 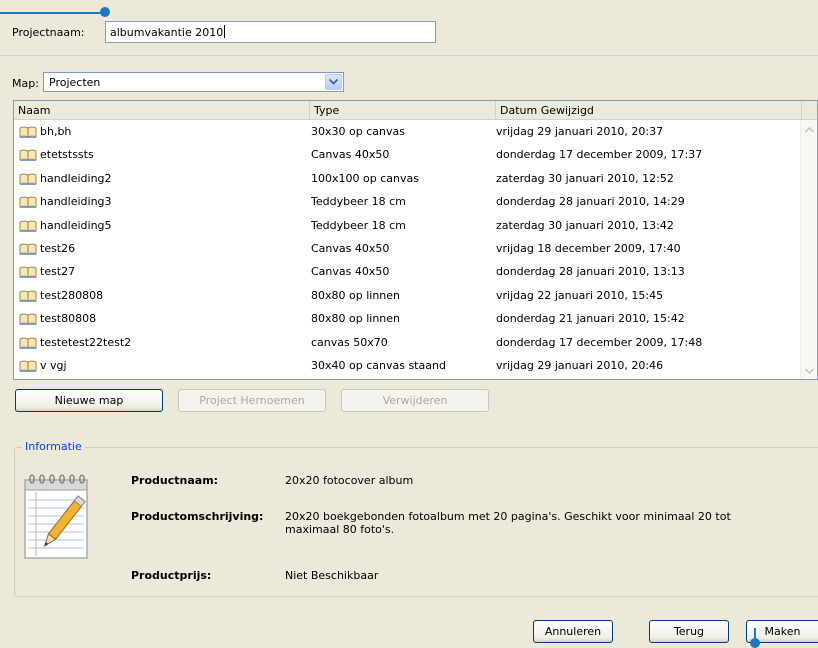 I want to click on scroll-up-icon, so click(x=809, y=129).